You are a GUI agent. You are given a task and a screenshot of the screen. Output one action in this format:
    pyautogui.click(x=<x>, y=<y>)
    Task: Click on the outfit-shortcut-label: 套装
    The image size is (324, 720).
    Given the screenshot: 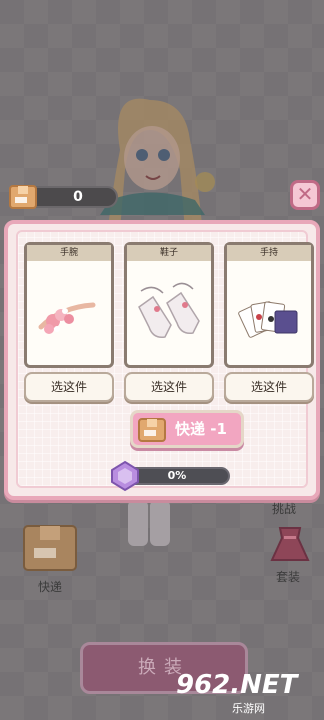 What is the action you would take?
    pyautogui.click(x=288, y=577)
    